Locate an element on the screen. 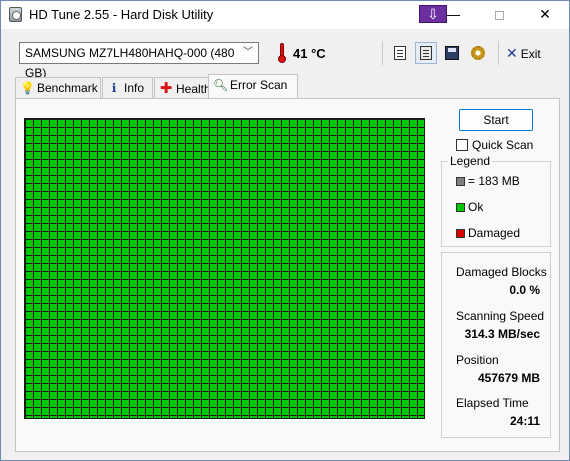 The image size is (570, 461). temperature-readout: 41 °C is located at coordinates (309, 53).